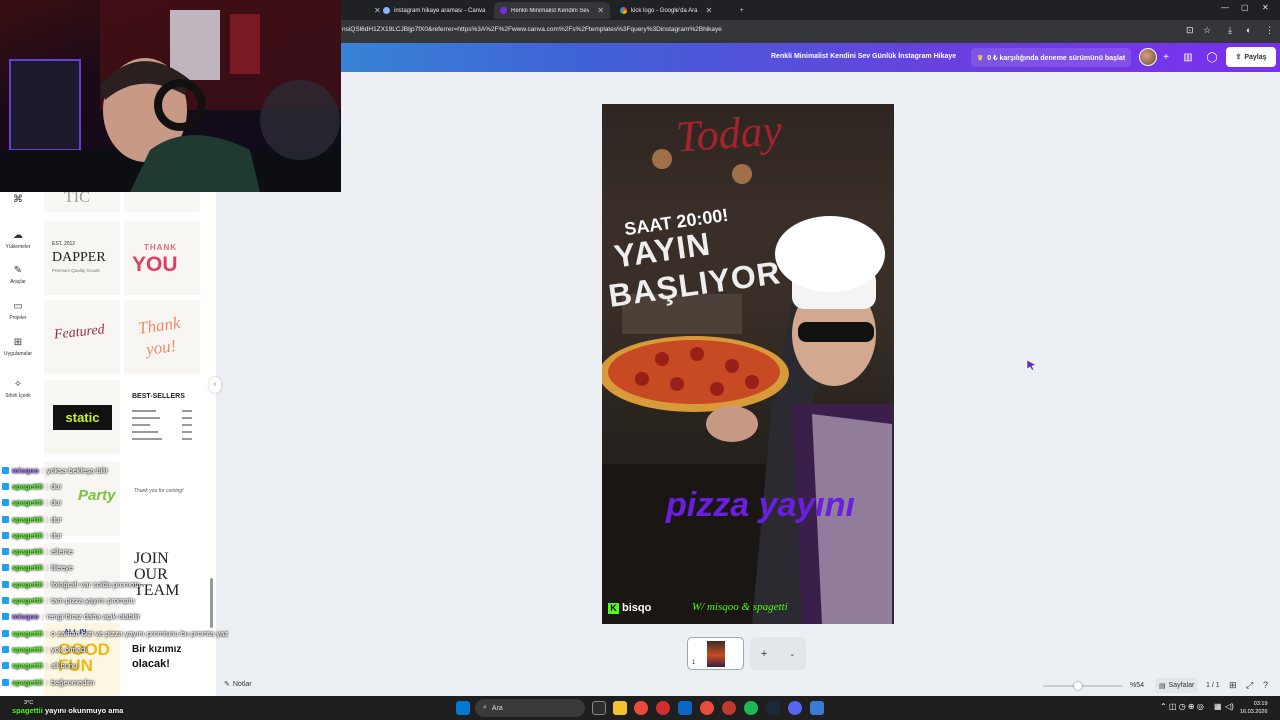 The image size is (1280, 720). I want to click on sidebar-item-projects: ▭ Projeler, so click(18, 311).